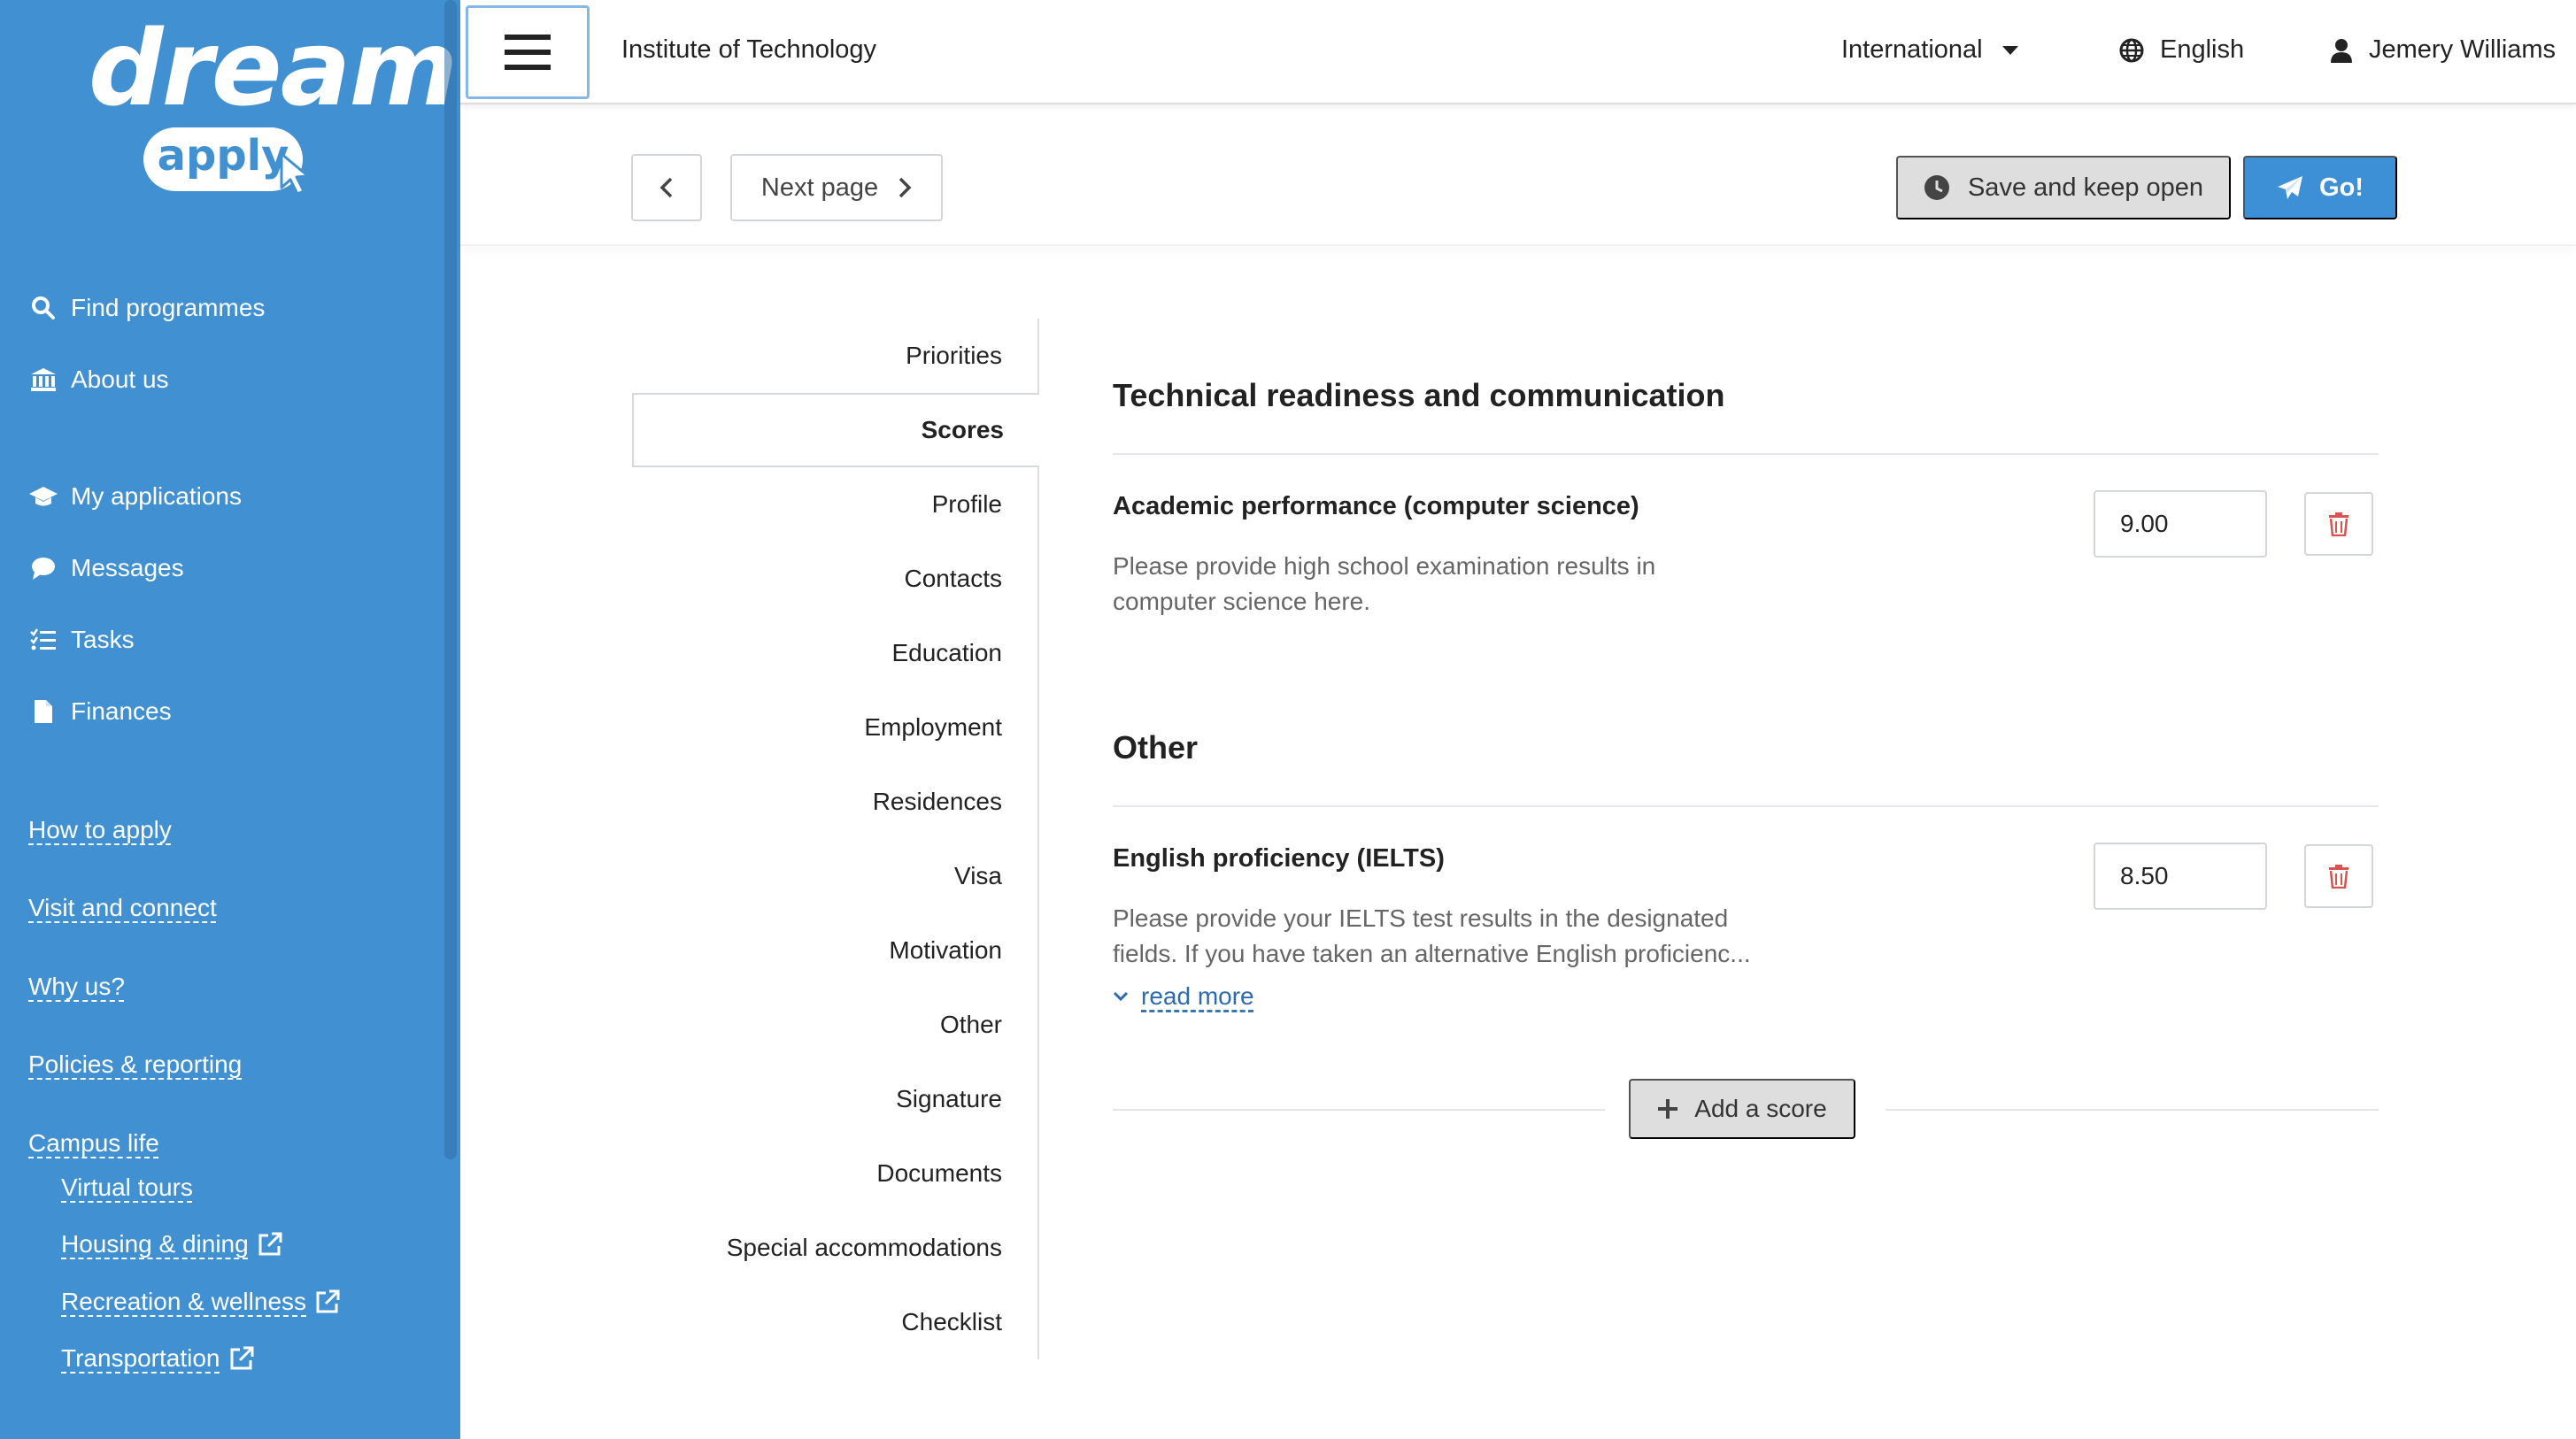 This screenshot has width=2576, height=1439. I want to click on add-score-divider-right, so click(2132, 1110).